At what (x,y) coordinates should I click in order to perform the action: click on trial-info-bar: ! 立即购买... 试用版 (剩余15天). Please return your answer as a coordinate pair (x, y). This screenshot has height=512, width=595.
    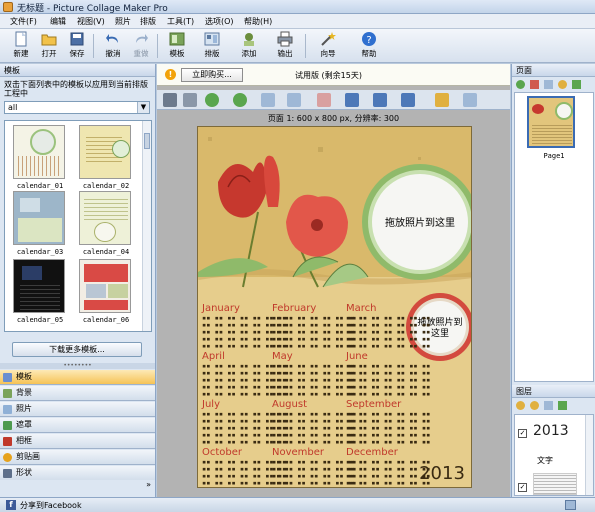
    Looking at the image, I should click on (333, 75).